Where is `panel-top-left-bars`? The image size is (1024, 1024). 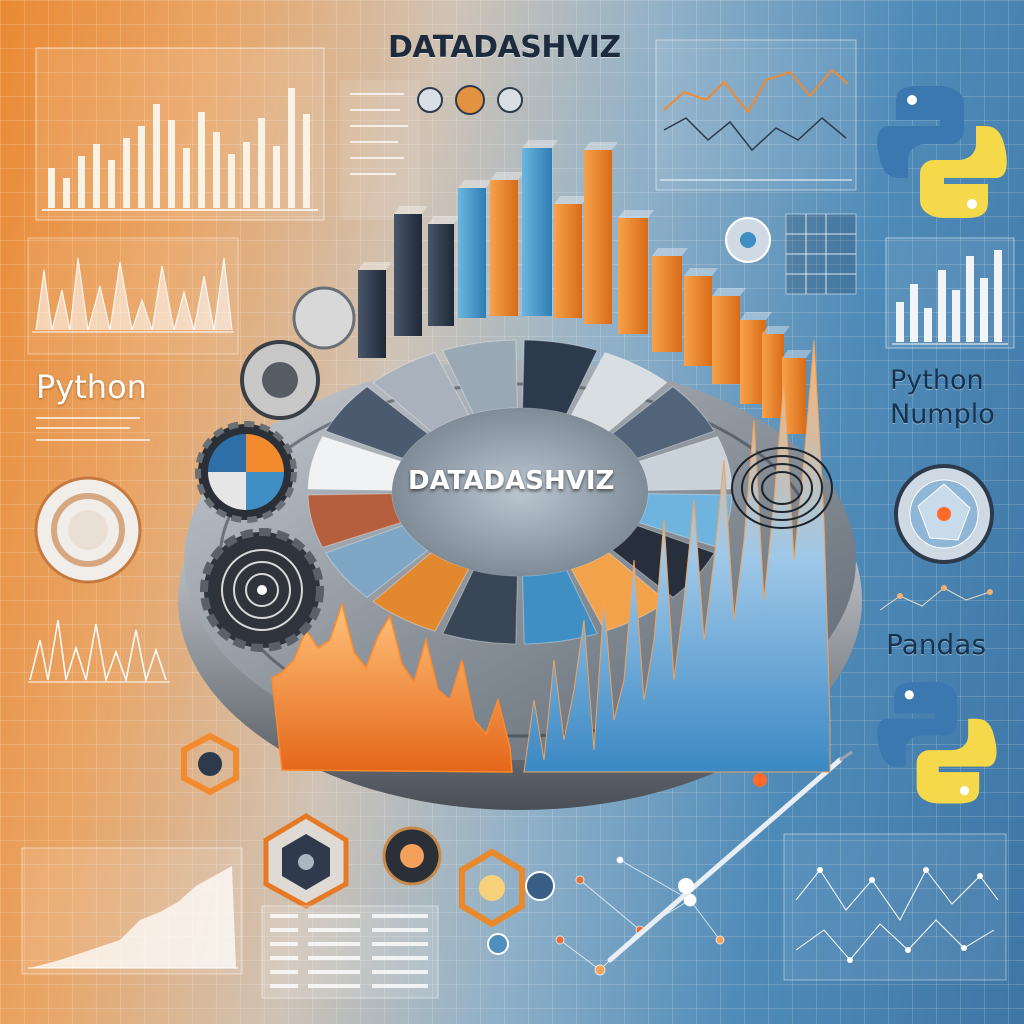
panel-top-left-bars is located at coordinates (180, 134).